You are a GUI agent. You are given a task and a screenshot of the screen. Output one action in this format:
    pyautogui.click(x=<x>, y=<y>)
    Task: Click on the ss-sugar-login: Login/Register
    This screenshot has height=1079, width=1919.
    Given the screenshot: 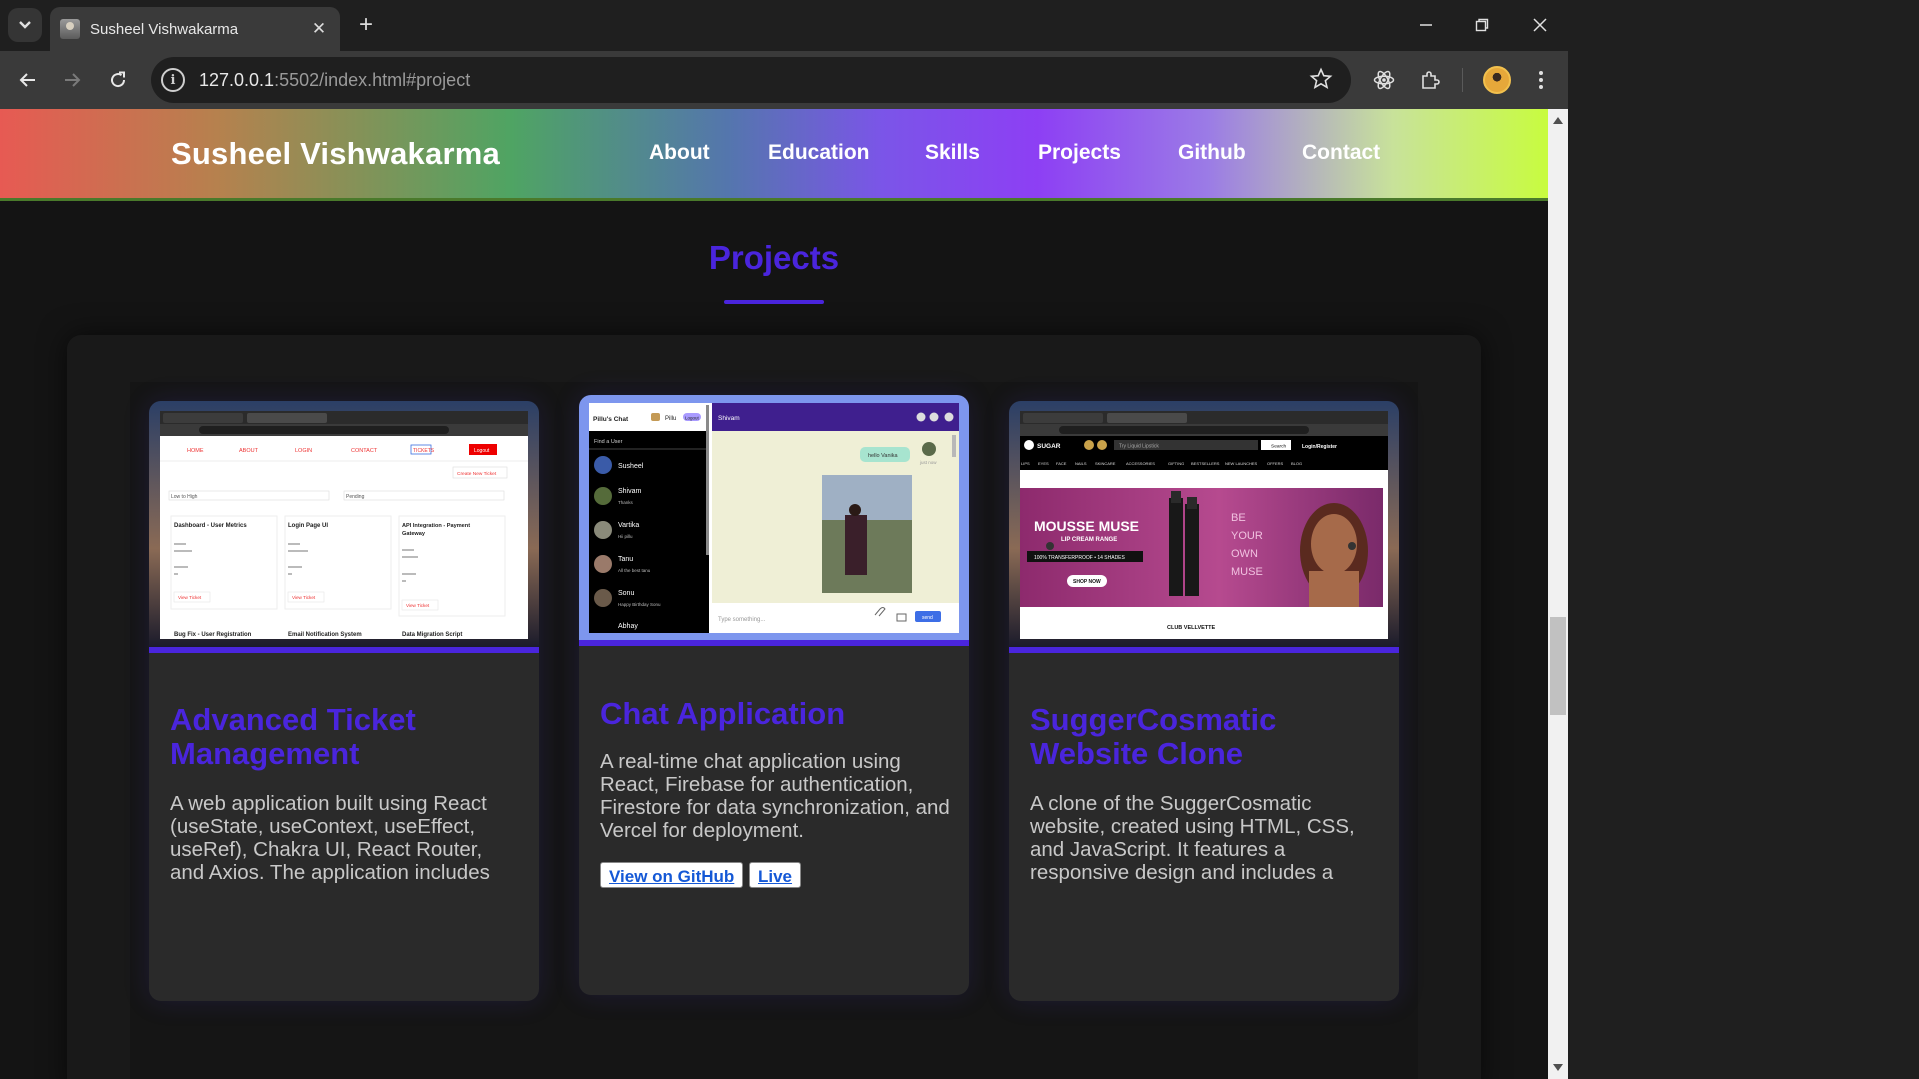 What is the action you would take?
    pyautogui.click(x=1319, y=447)
    